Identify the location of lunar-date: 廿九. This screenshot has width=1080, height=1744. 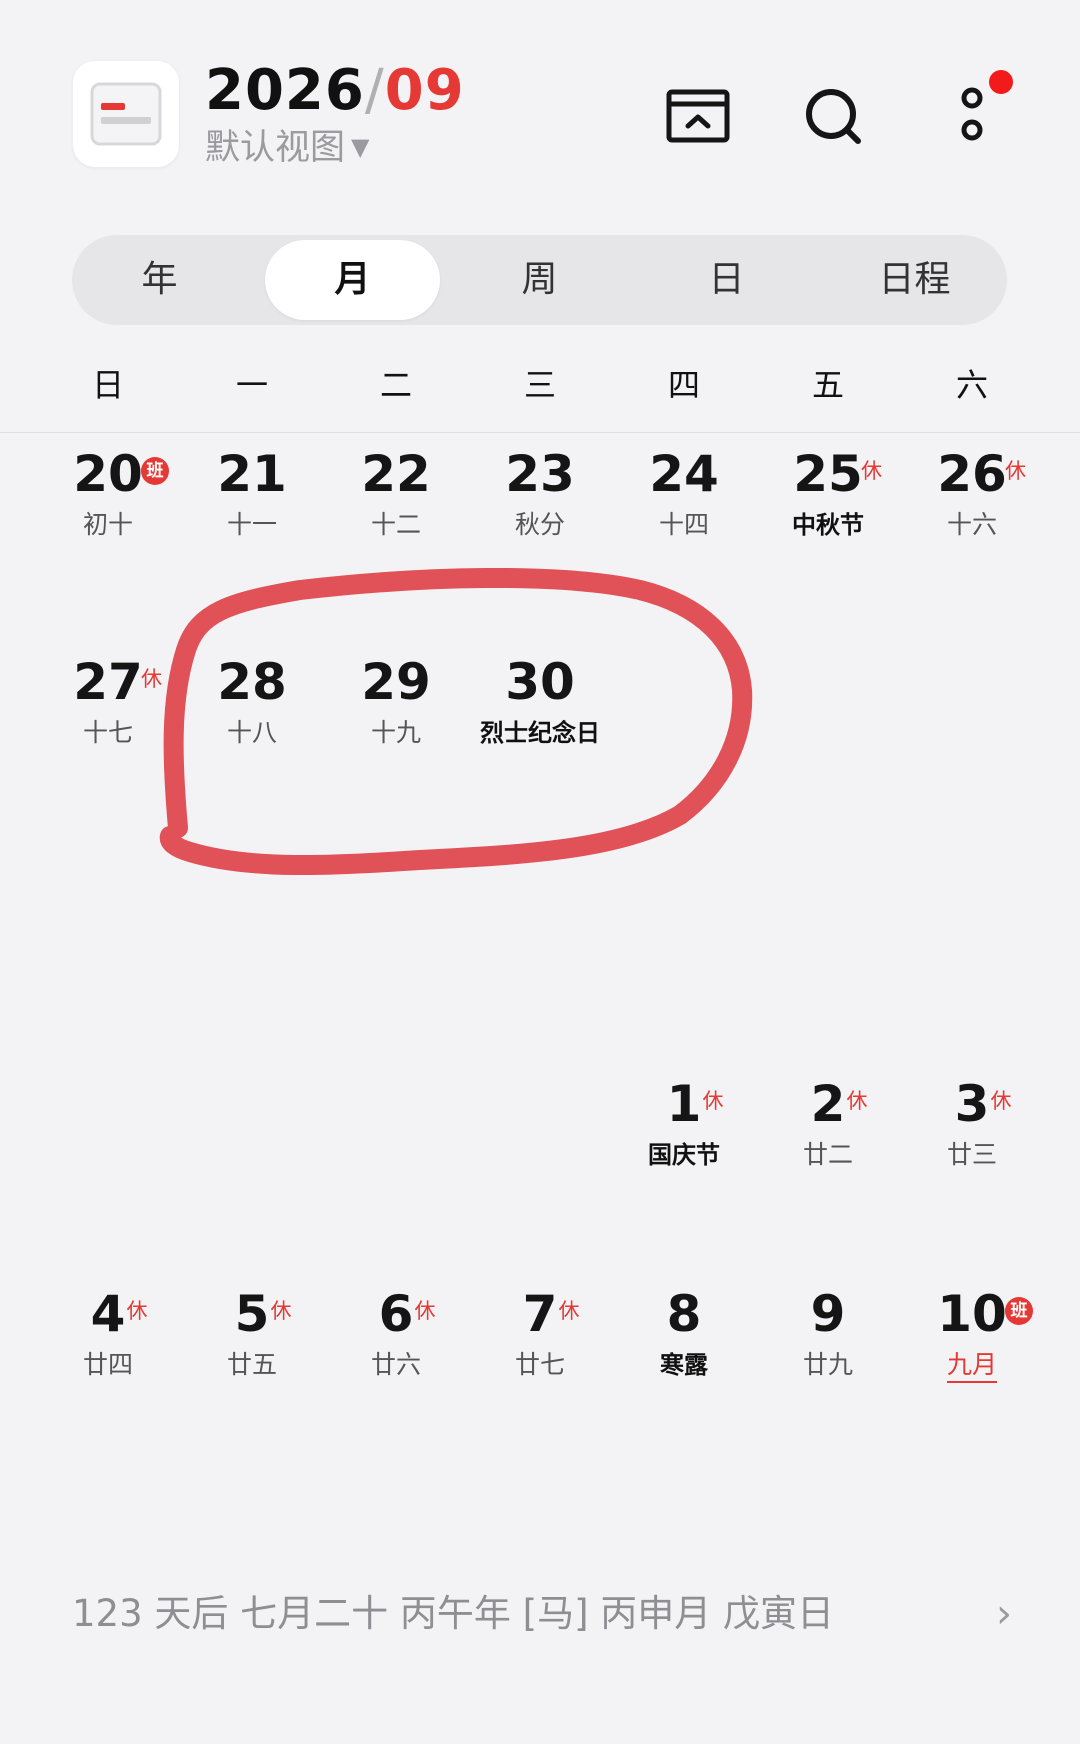
(827, 1364).